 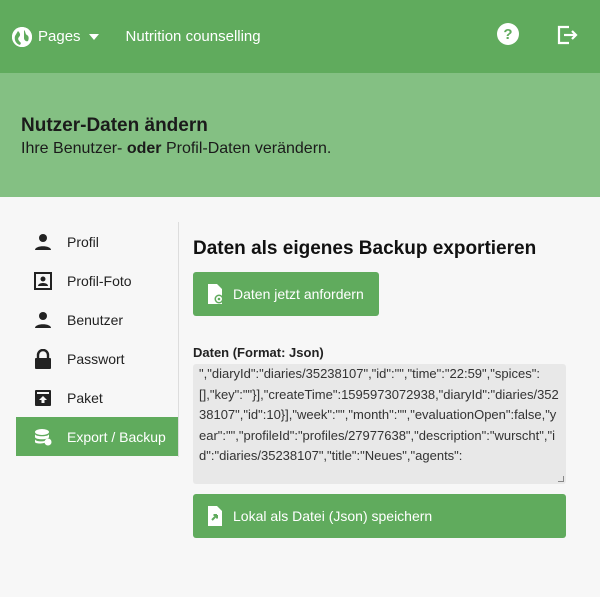 I want to click on sidebar-item-passwort: Passwort, so click(x=97, y=358).